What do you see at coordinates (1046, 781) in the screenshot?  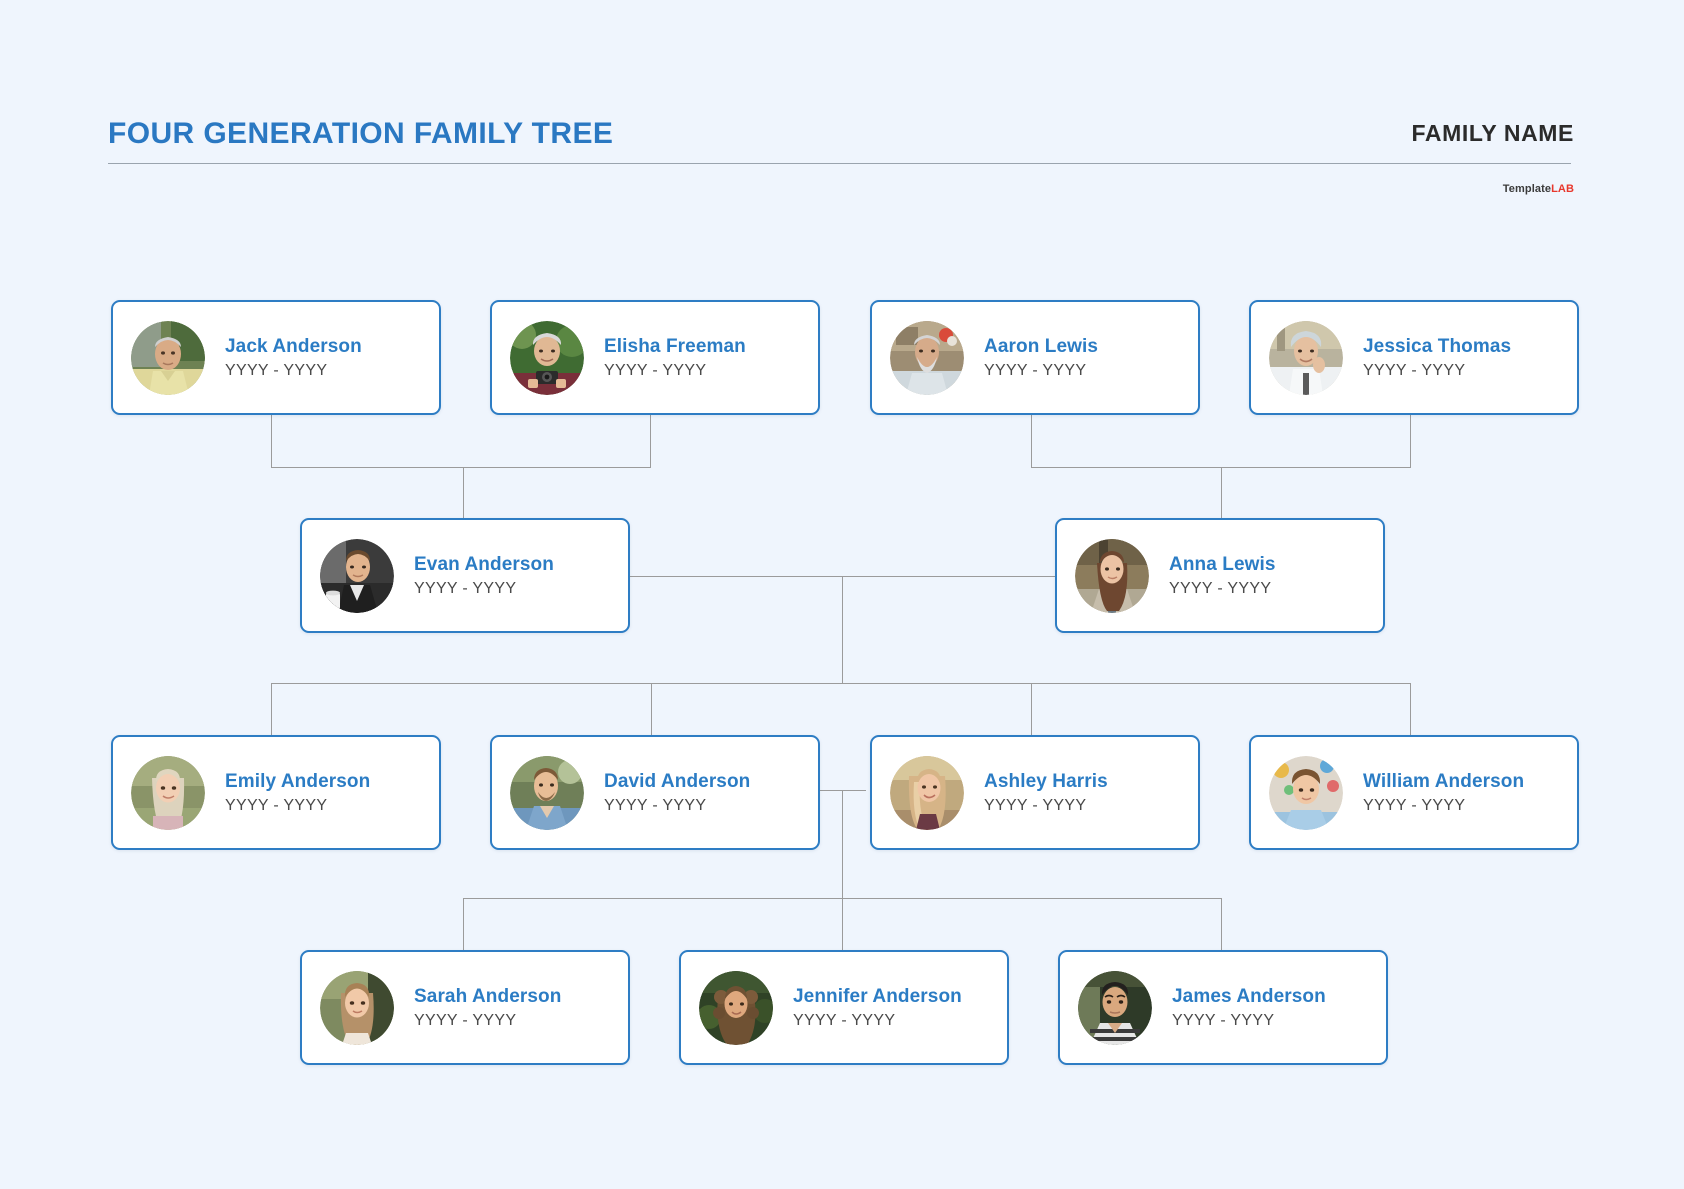 I see `person-name: Ashley Harris` at bounding box center [1046, 781].